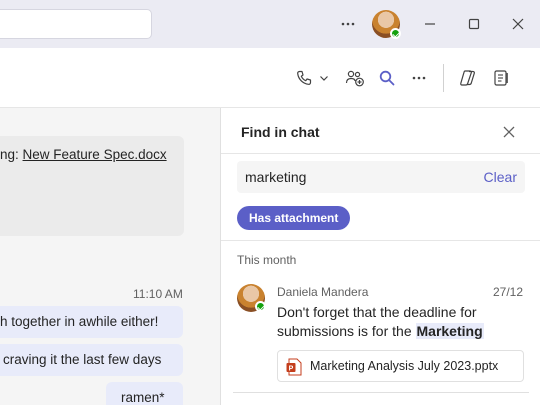  I want to click on close-window-icon, so click(518, 24).